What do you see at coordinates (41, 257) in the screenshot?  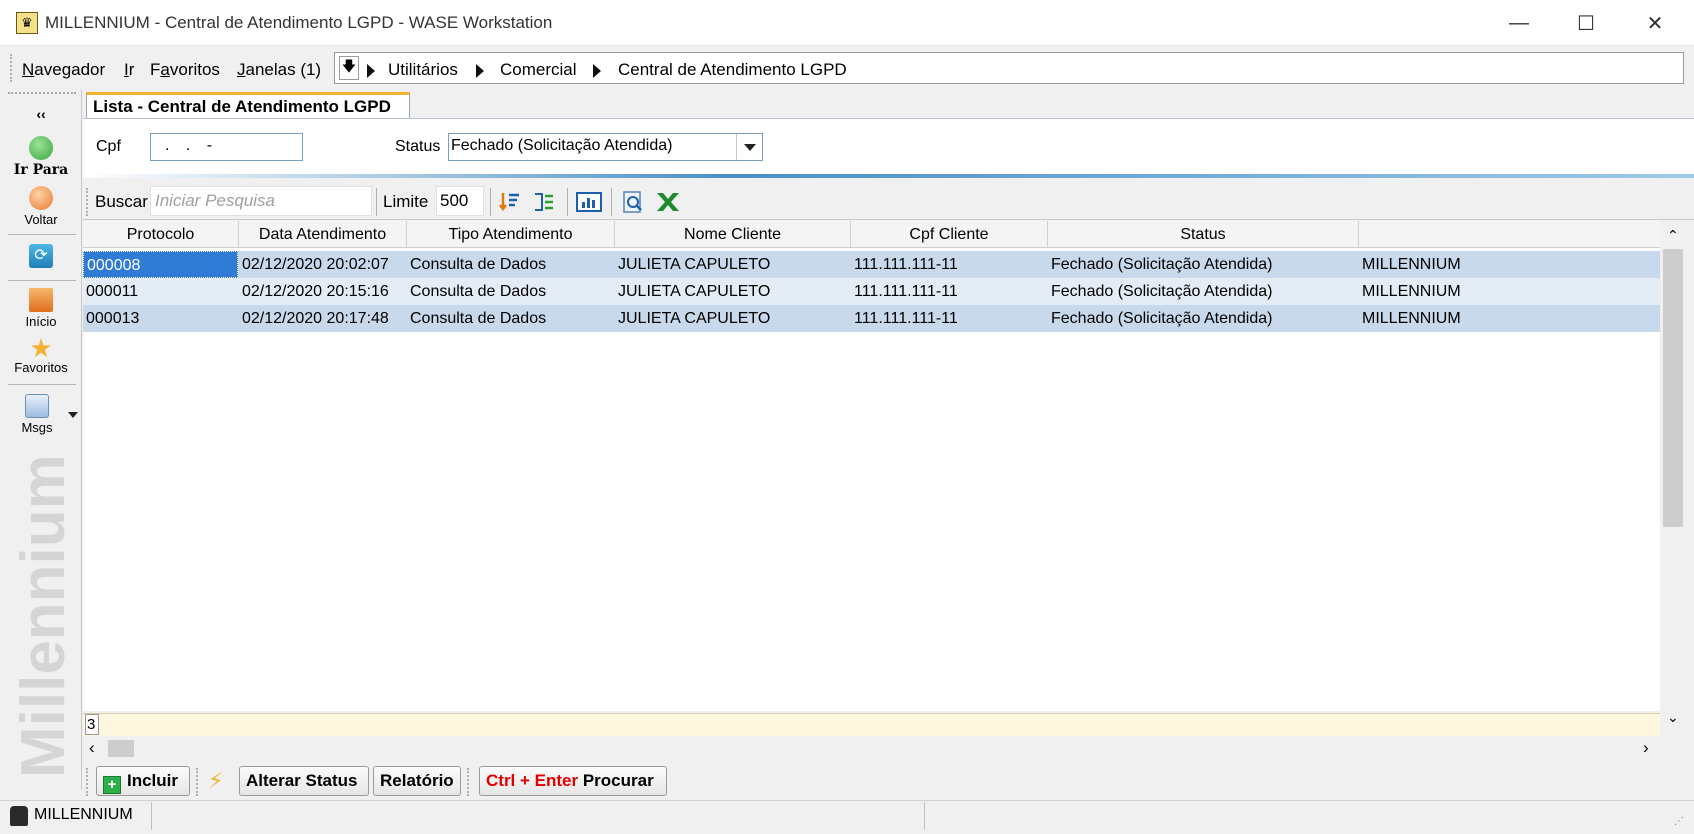 I see `refresh-button: ⟳` at bounding box center [41, 257].